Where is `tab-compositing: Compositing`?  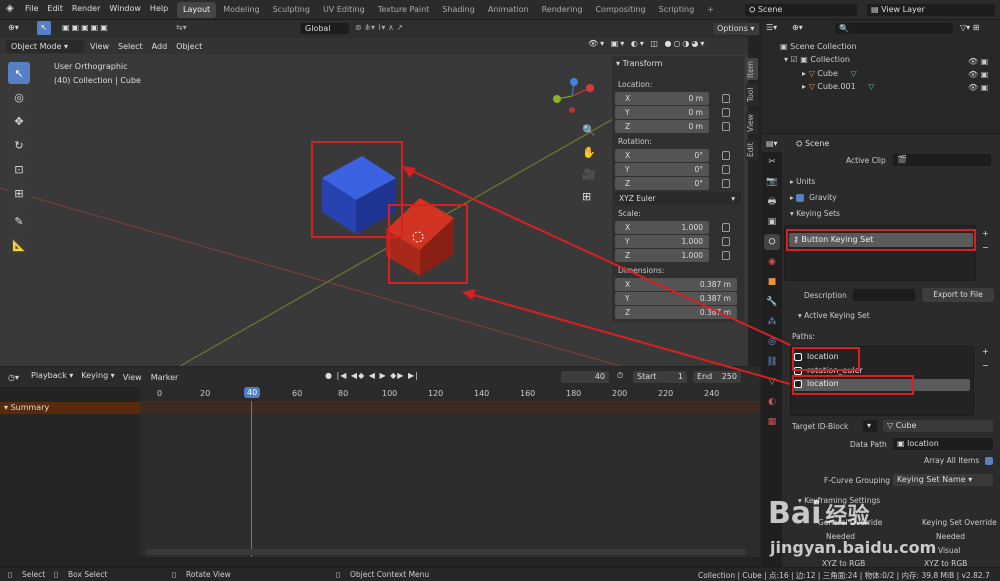
tab-compositing: Compositing is located at coordinates (620, 10).